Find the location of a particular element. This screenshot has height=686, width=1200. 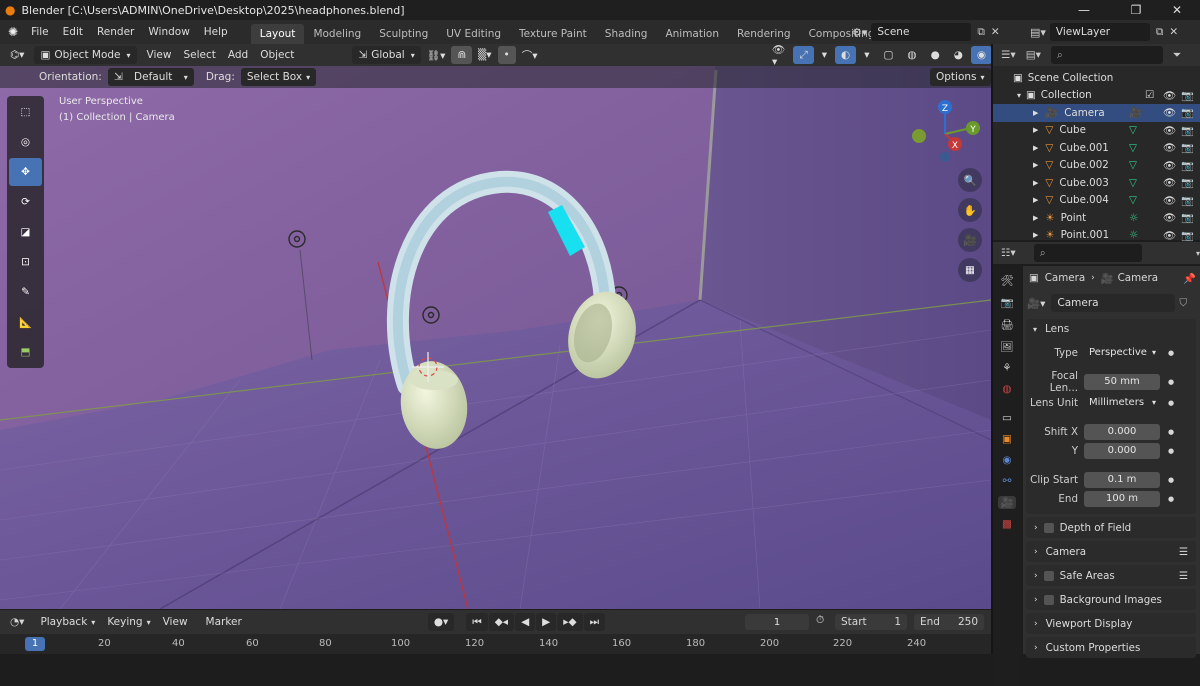

light-data-icon: ☼ is located at coordinates (1133, 218).